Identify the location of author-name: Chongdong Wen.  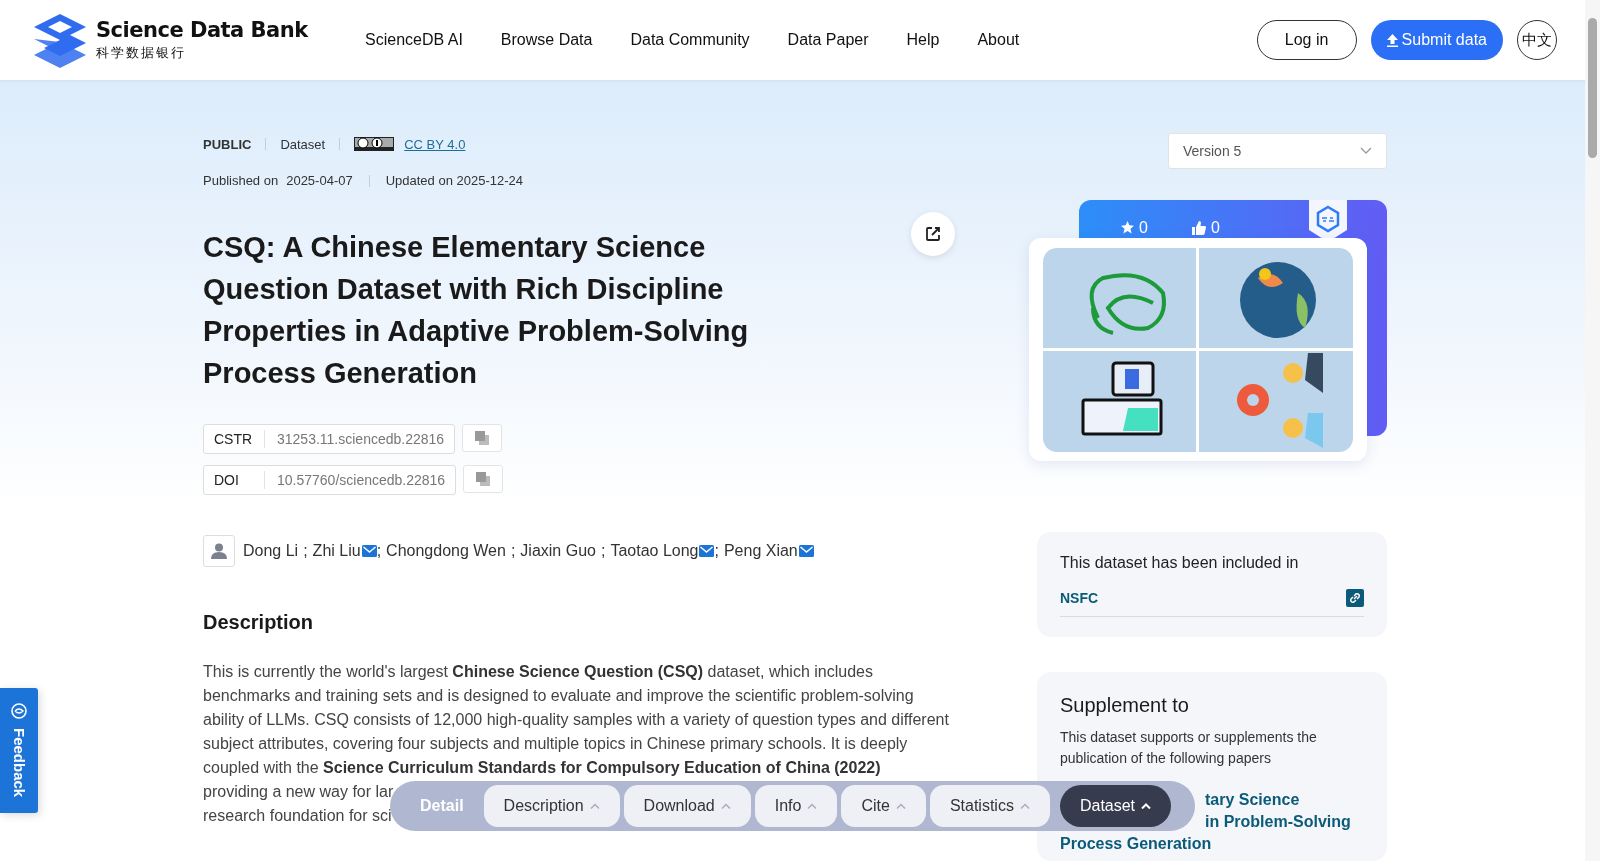
(446, 551).